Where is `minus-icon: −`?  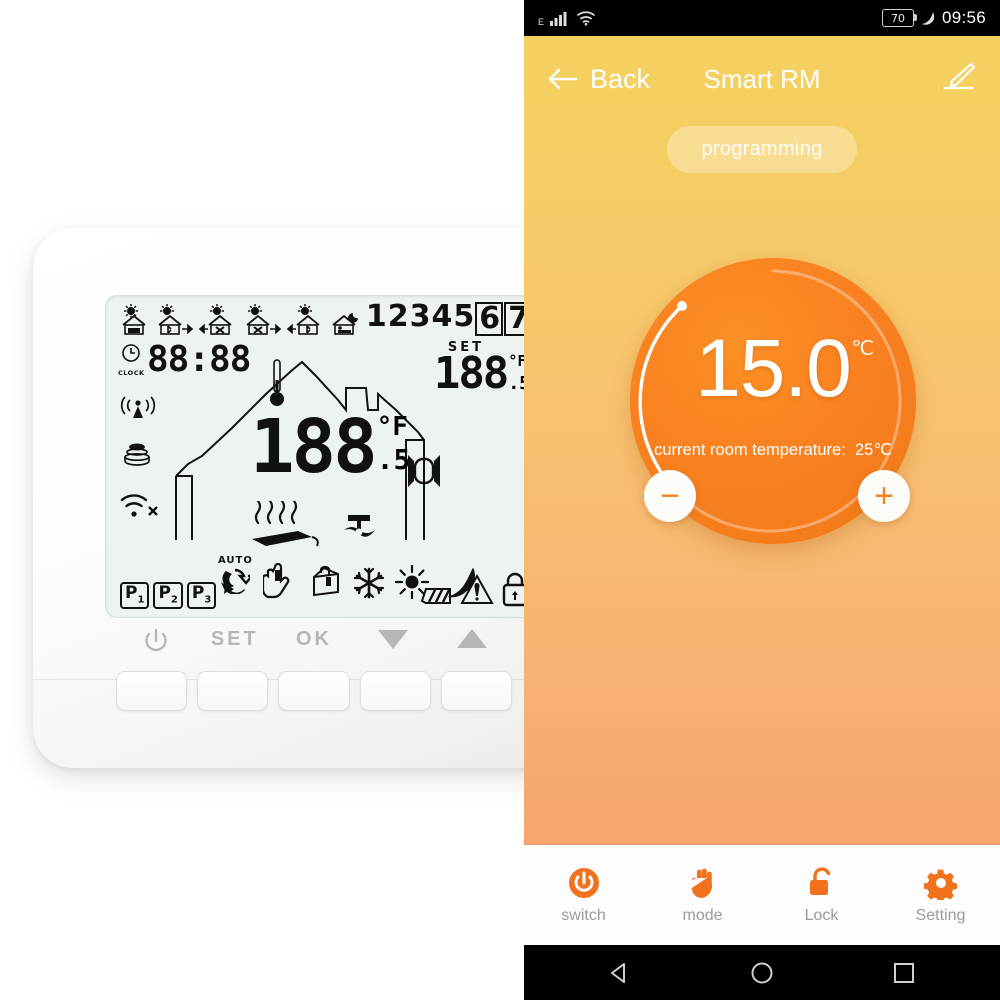
minus-icon: − is located at coordinates (670, 496).